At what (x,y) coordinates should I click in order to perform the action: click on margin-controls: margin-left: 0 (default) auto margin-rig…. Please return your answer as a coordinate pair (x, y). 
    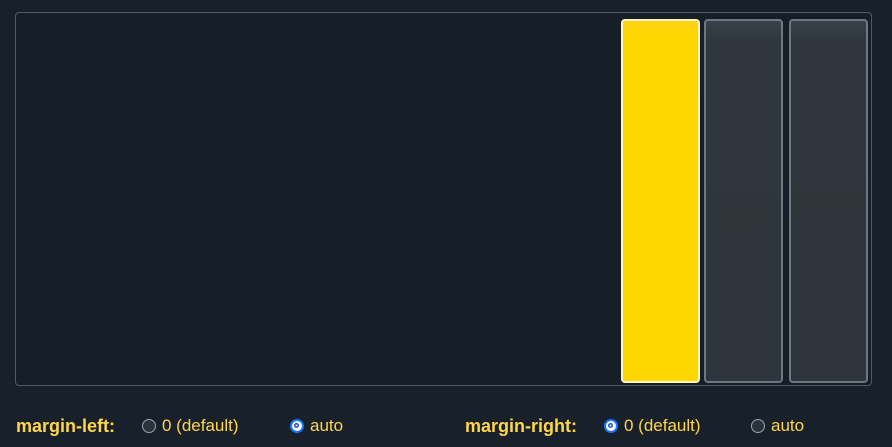
    Looking at the image, I should click on (446, 426).